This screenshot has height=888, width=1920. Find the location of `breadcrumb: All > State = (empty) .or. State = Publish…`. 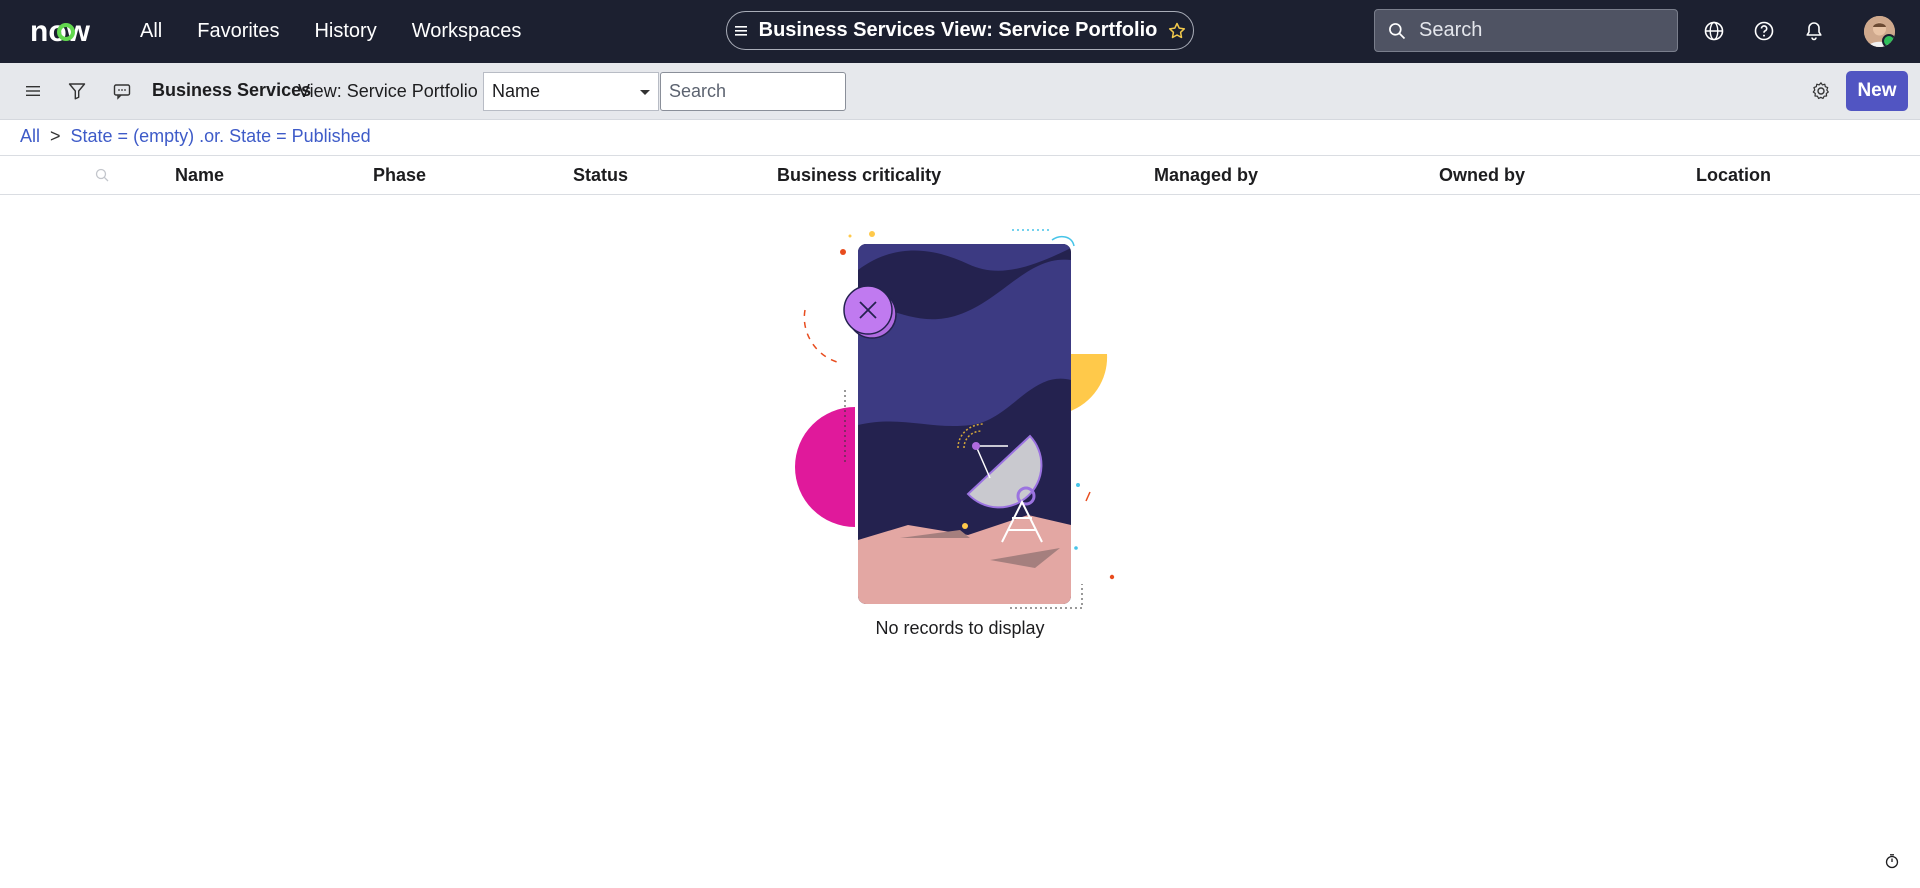

breadcrumb: All > State = (empty) .or. State = Publish… is located at coordinates (195, 136).